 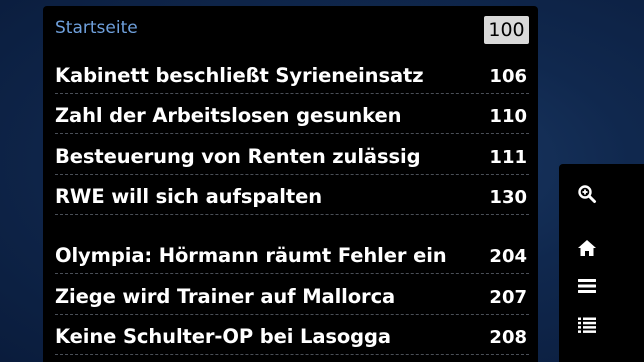 I want to click on item-page-number: 110, so click(x=508, y=116).